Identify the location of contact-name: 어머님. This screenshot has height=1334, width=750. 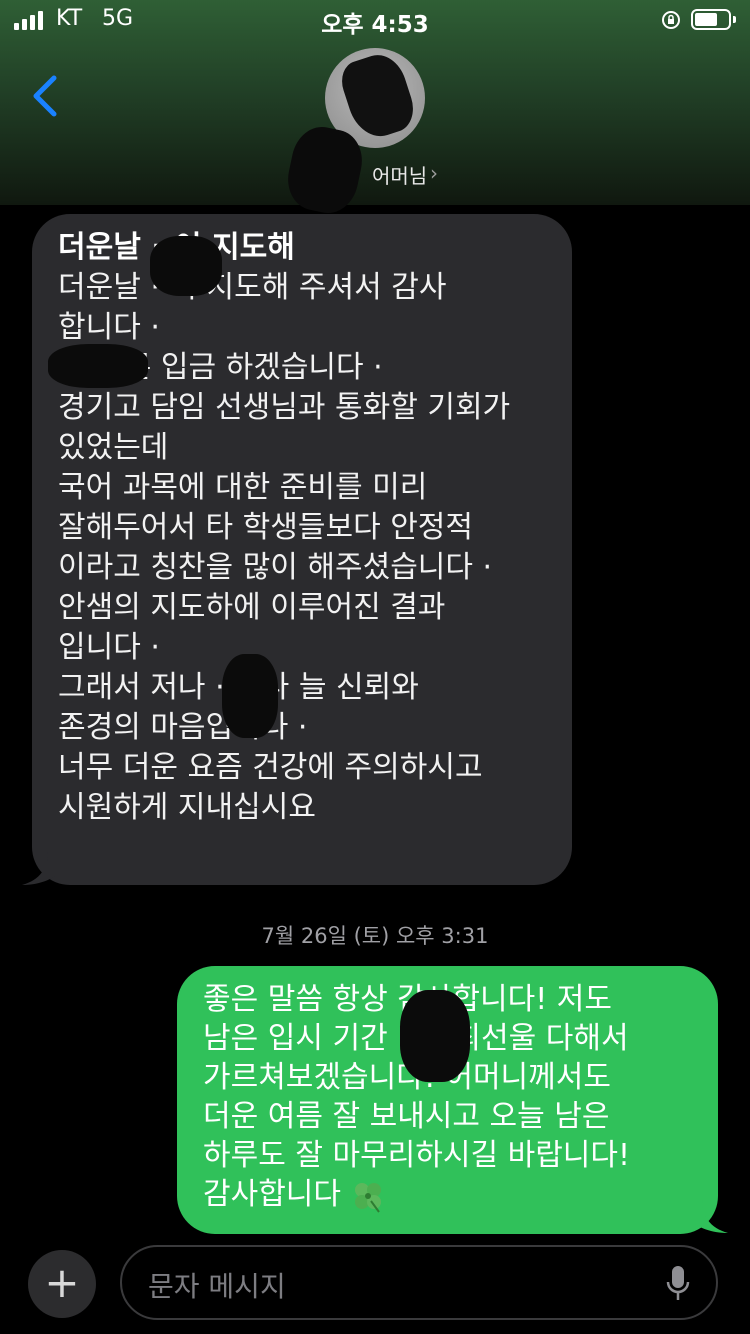
(399, 174).